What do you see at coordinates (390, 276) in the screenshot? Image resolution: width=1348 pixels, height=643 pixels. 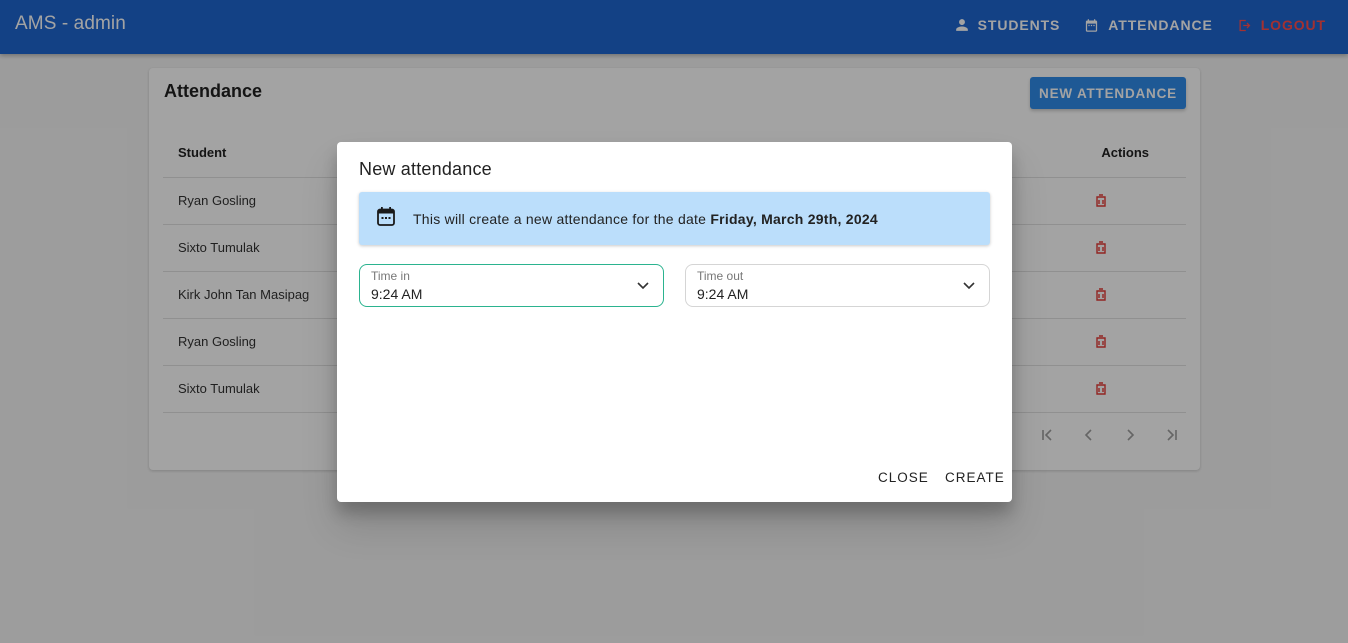 I see `time-in-label: Time in` at bounding box center [390, 276].